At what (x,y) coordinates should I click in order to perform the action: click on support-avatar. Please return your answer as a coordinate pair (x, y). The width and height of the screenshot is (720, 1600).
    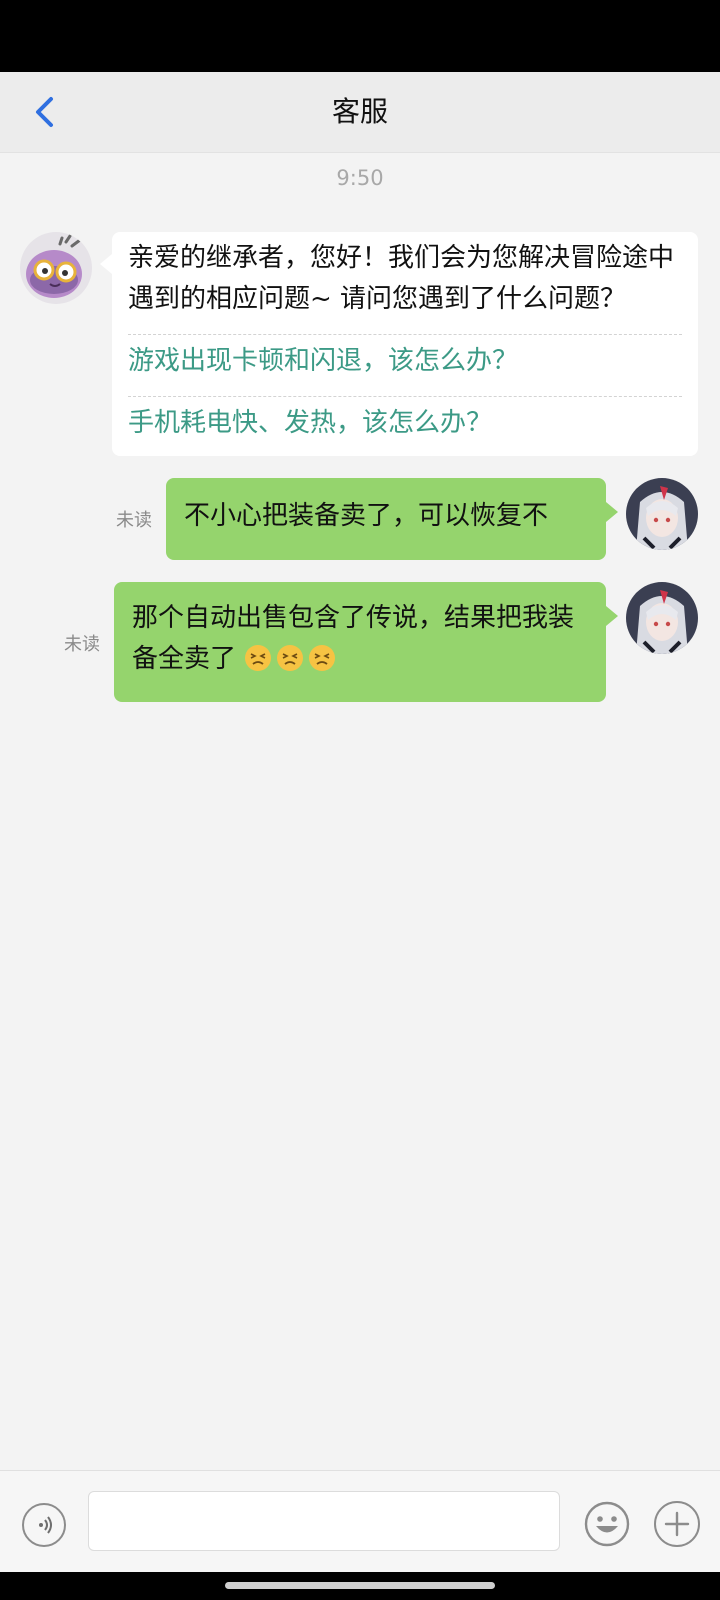
    Looking at the image, I should click on (56, 268).